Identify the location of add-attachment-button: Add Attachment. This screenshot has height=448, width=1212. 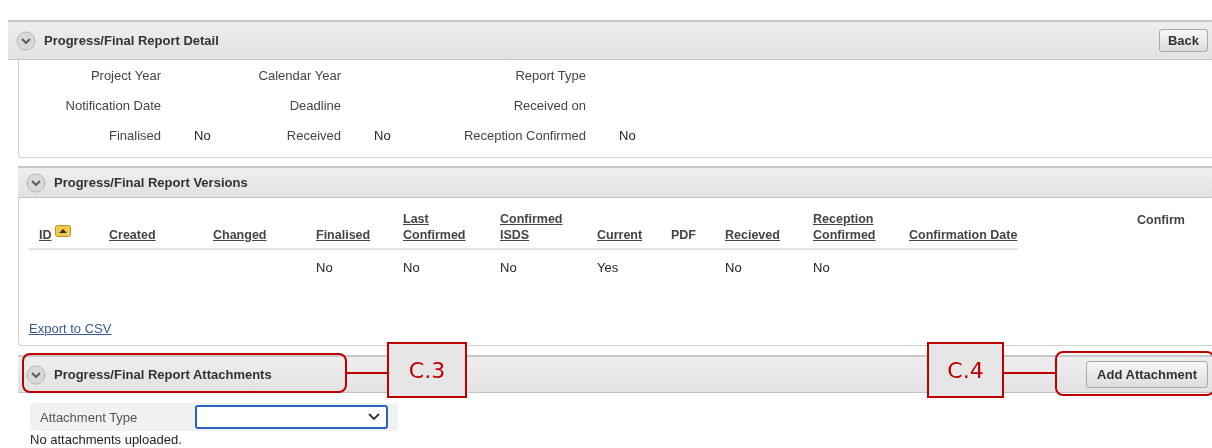
(1147, 374).